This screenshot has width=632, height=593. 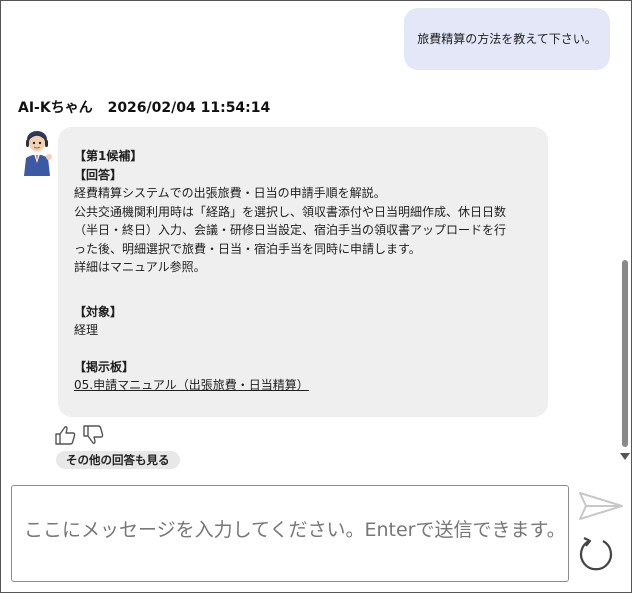 What do you see at coordinates (140, 267) in the screenshot?
I see `answer-line: 詳細はマニュアル参照。` at bounding box center [140, 267].